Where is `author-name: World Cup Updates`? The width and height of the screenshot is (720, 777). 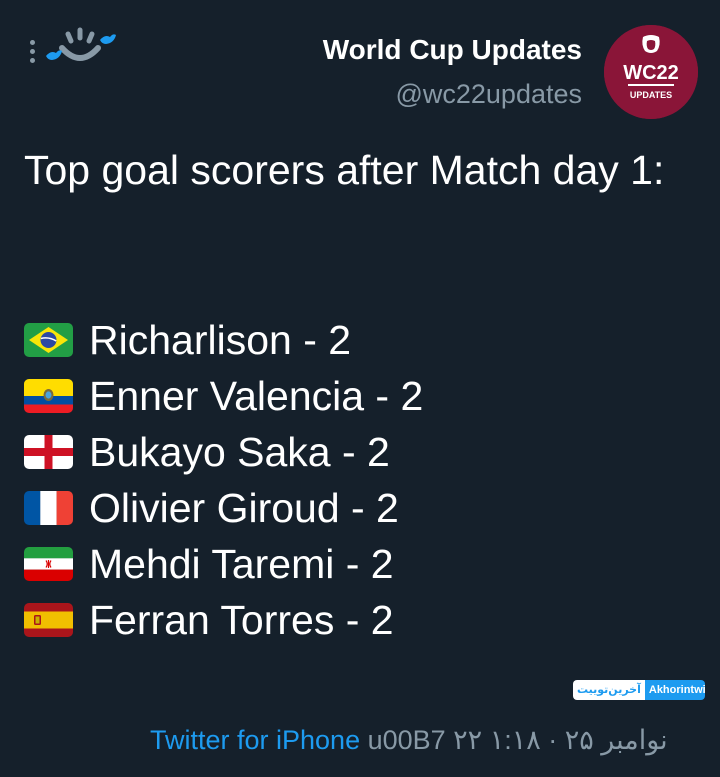 author-name: World Cup Updates is located at coordinates (452, 50).